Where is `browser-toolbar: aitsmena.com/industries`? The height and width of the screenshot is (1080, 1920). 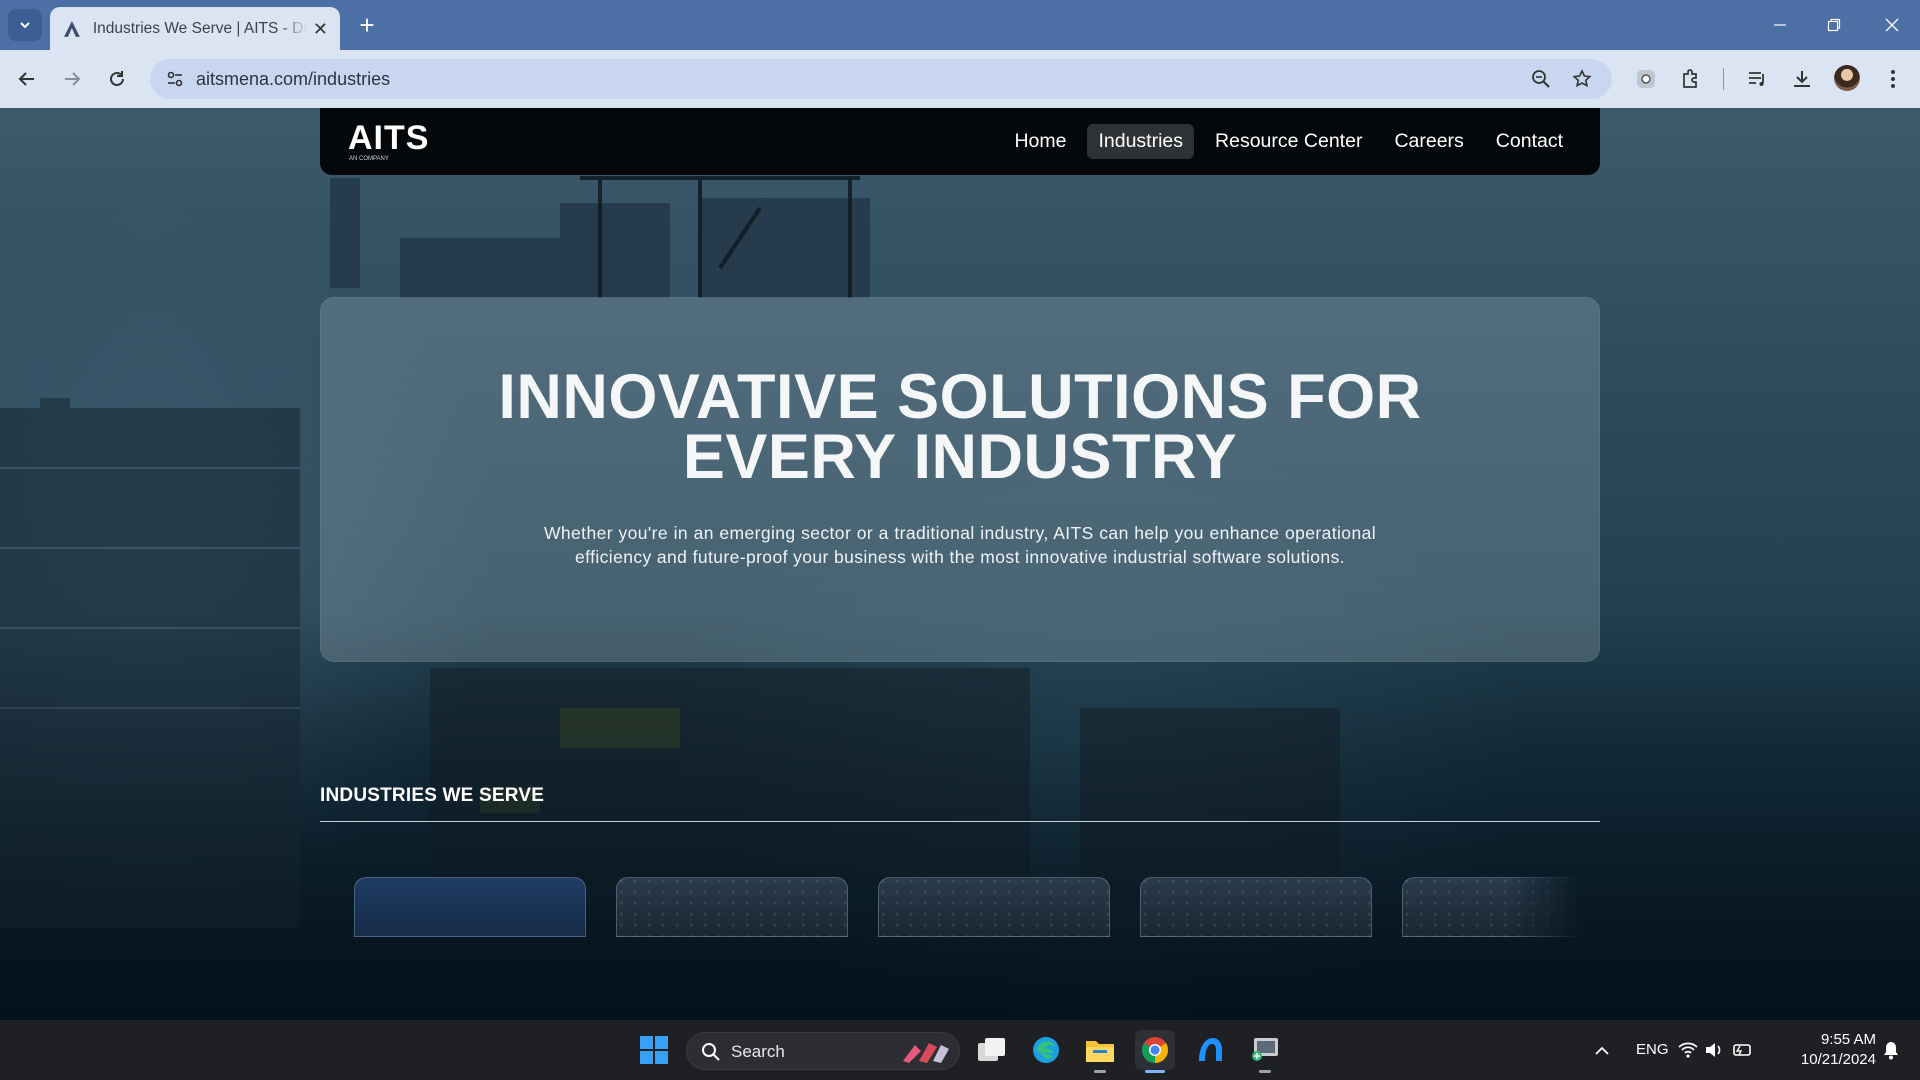
browser-toolbar: aitsmena.com/industries is located at coordinates (960, 79).